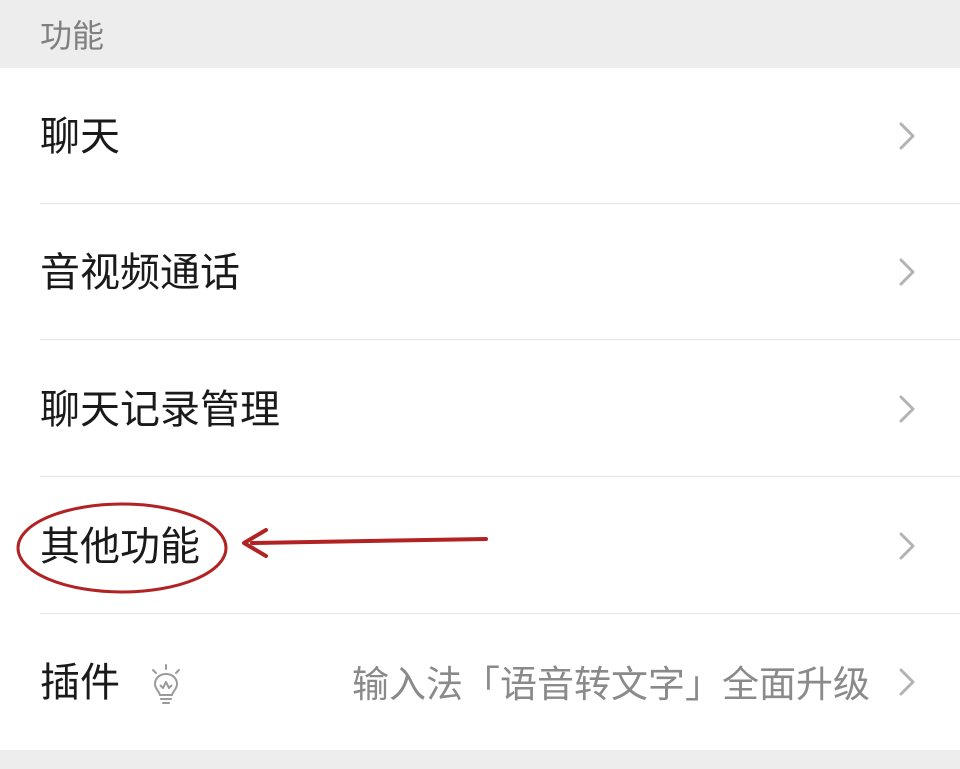 This screenshot has width=960, height=769. I want to click on row-label-chat-history-management: 聊天记录管理, so click(160, 410).